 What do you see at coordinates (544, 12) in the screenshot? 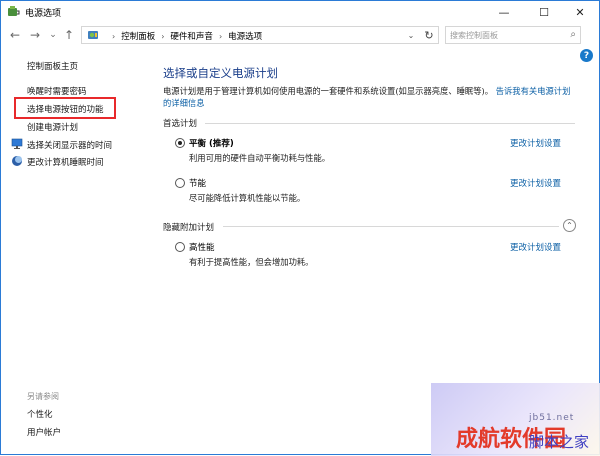
I see `maximize-button: ☐` at bounding box center [544, 12].